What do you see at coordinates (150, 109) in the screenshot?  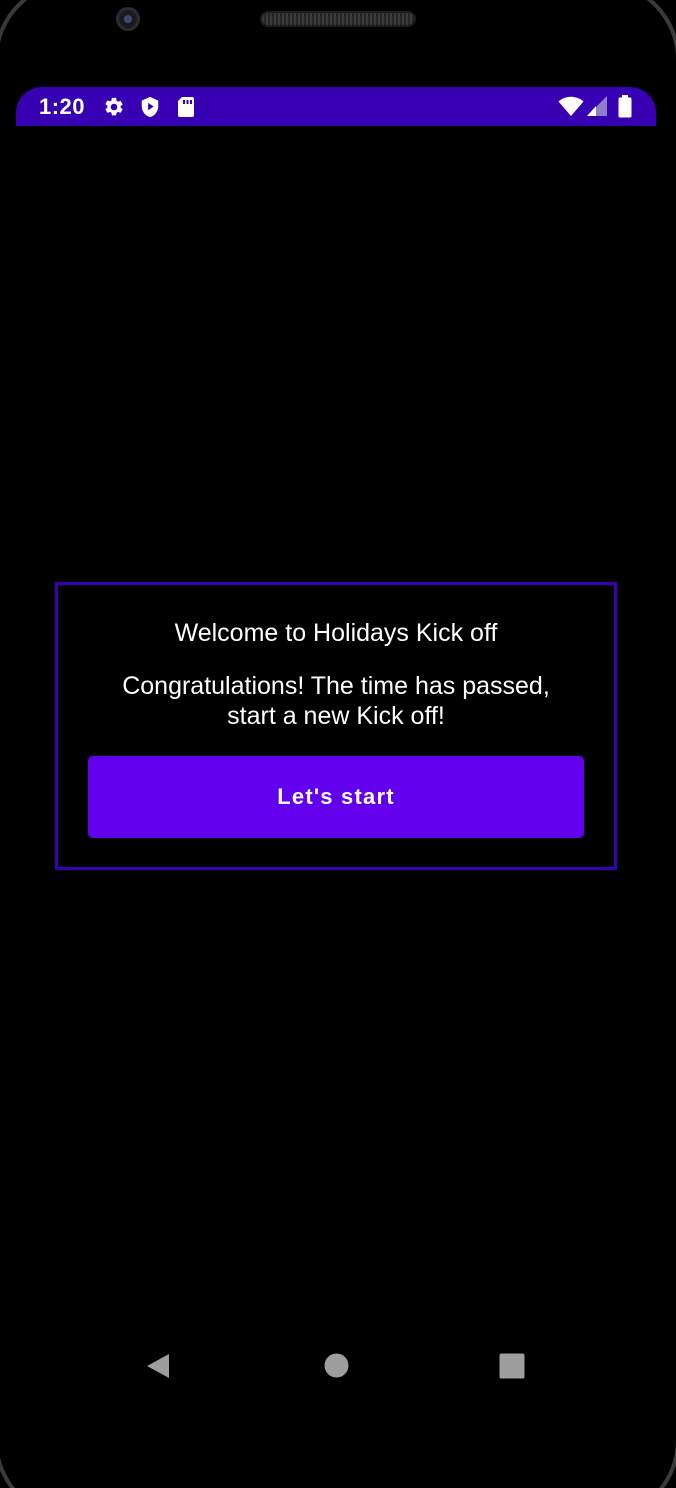 I see `shield-play-icon` at bounding box center [150, 109].